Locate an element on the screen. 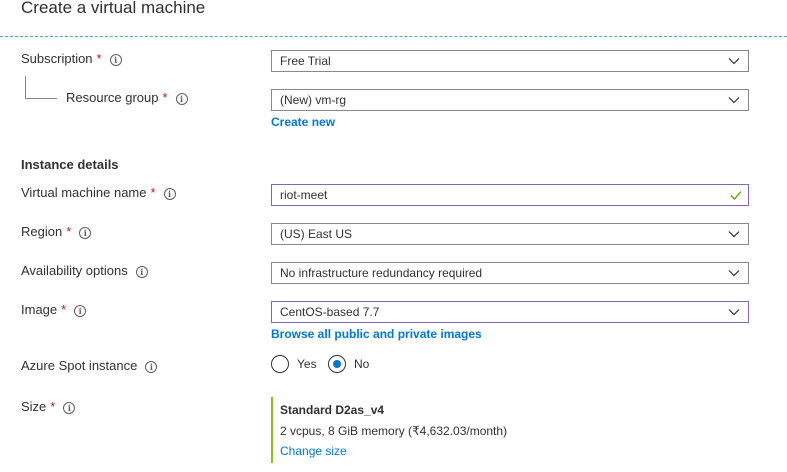  change-size-link: Change size is located at coordinates (393, 451).